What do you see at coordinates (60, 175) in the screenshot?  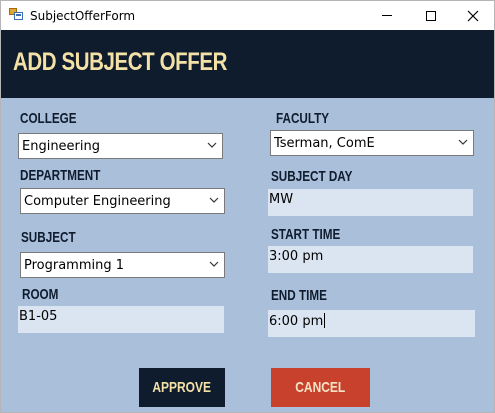 I see `department-label: DEPARTMENT` at bounding box center [60, 175].